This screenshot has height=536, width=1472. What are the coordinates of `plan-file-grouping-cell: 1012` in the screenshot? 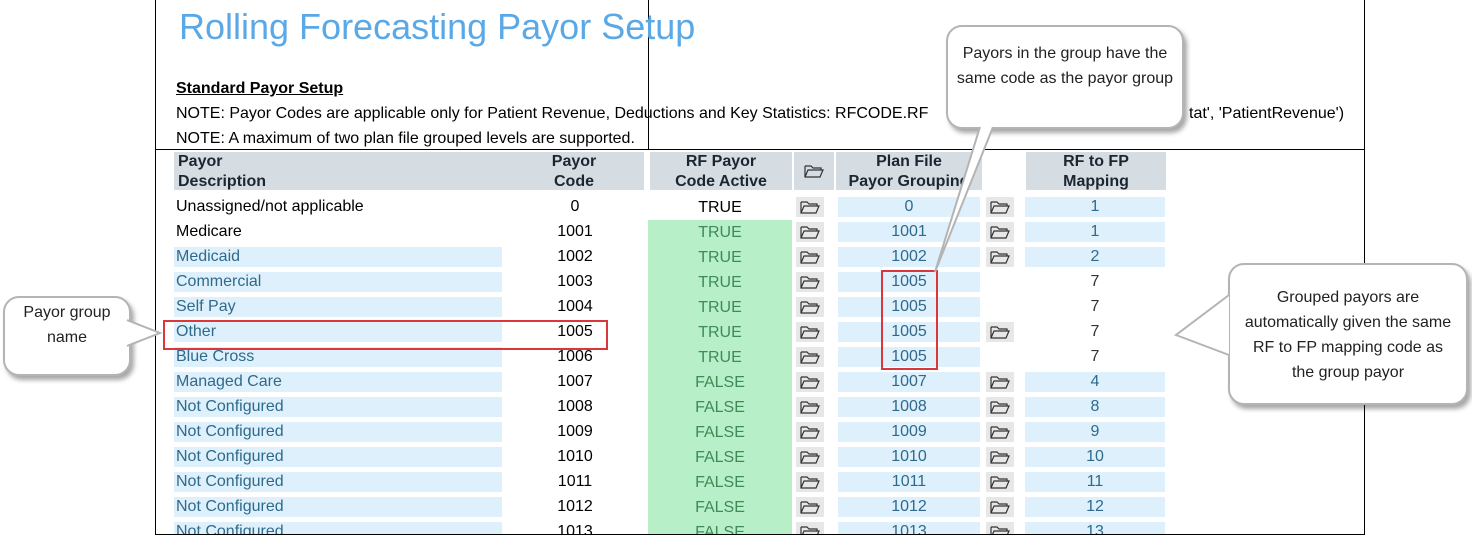 It's located at (909, 507).